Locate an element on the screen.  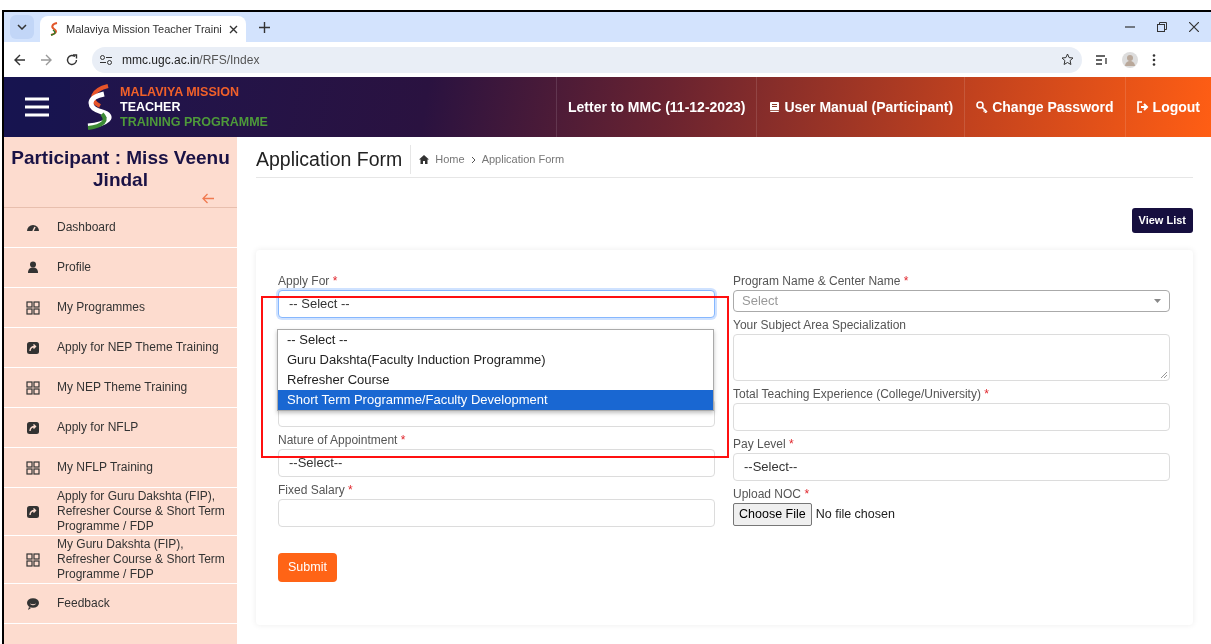
file-status: No file chosen is located at coordinates (855, 514).